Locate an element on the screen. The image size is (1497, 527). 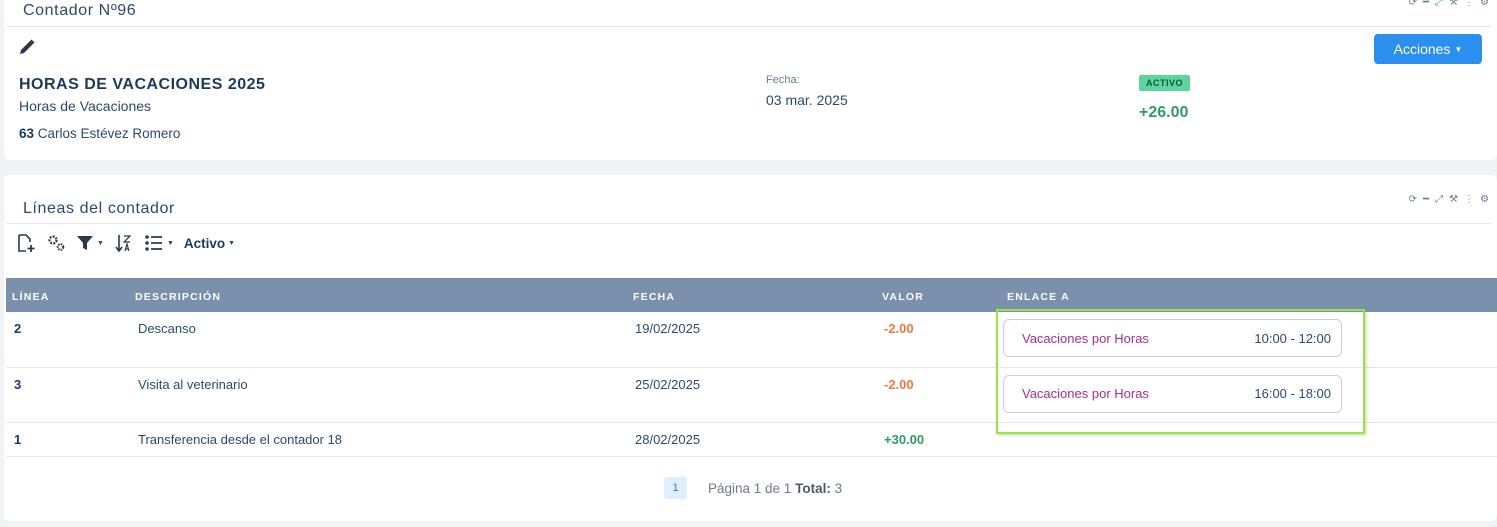
record-subtitle: Horas de Vacaciones is located at coordinates (85, 106).